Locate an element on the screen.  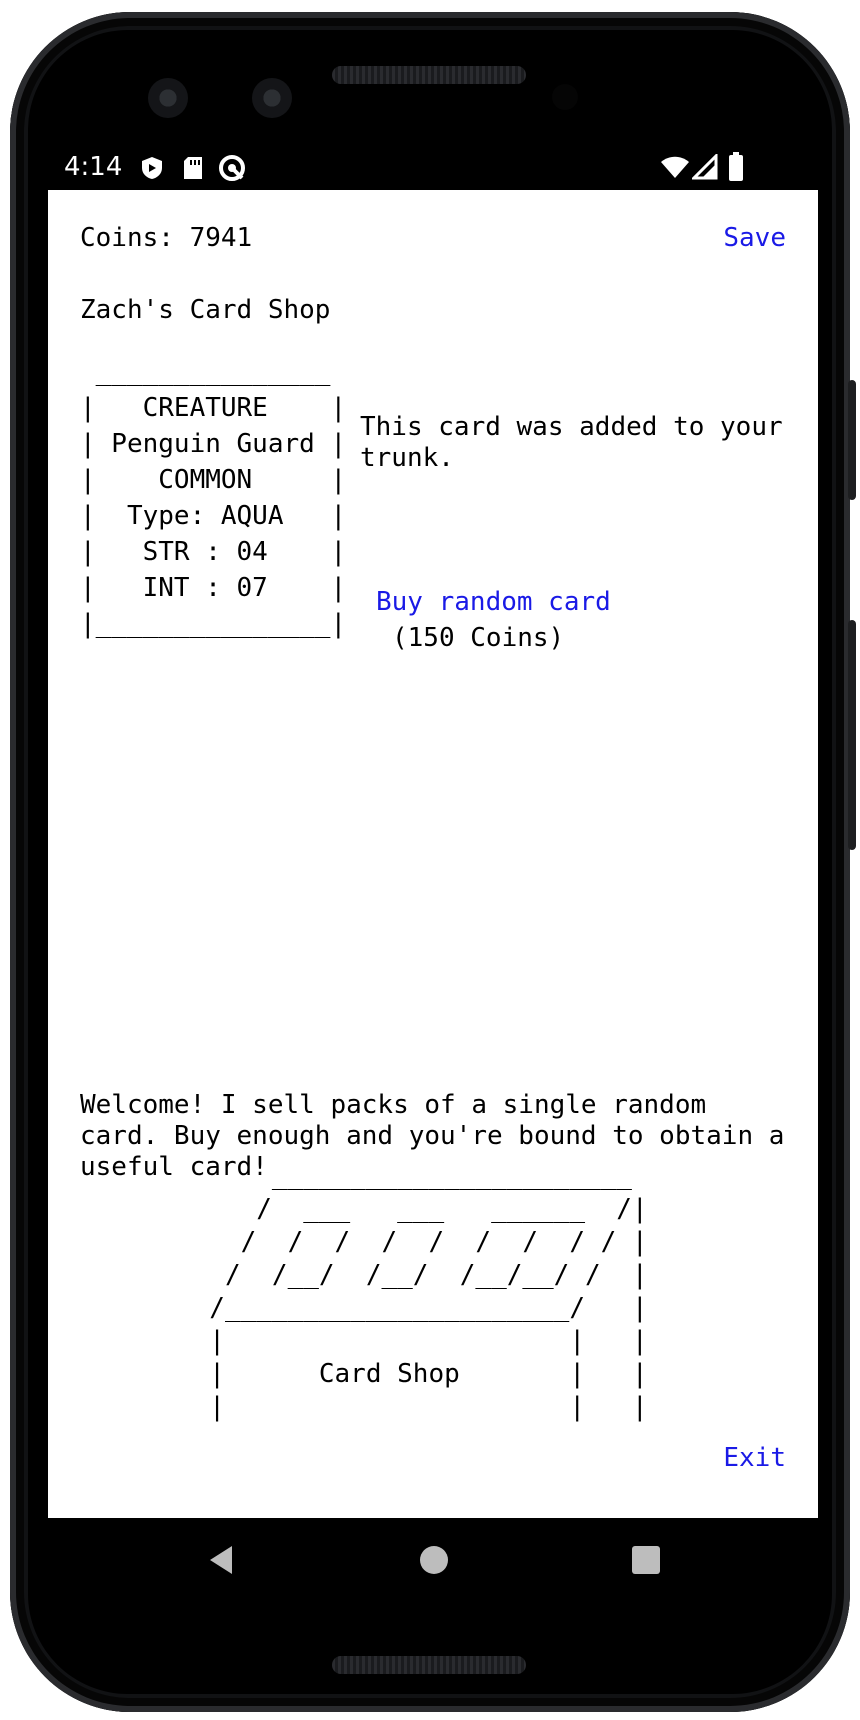
proximity-sensor is located at coordinates (565, 97).